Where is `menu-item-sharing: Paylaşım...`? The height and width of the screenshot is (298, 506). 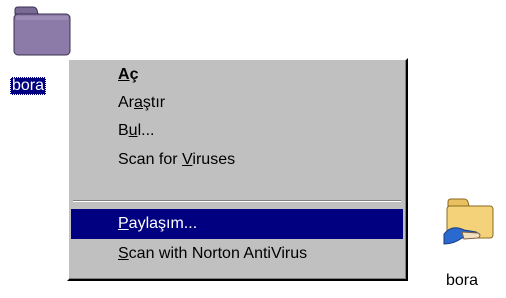
menu-item-sharing: Paylaşım... is located at coordinates (237, 224).